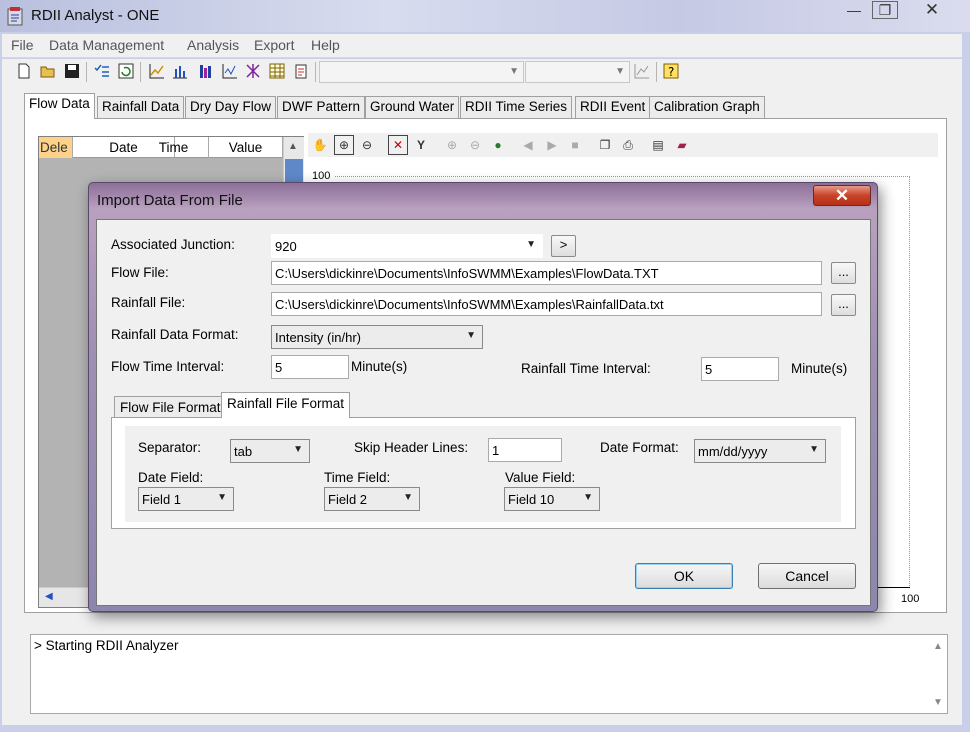 This screenshot has width=970, height=732. Describe the element at coordinates (516, 107) in the screenshot. I see `tab-rdii-time-series: RDII Time Series` at that location.